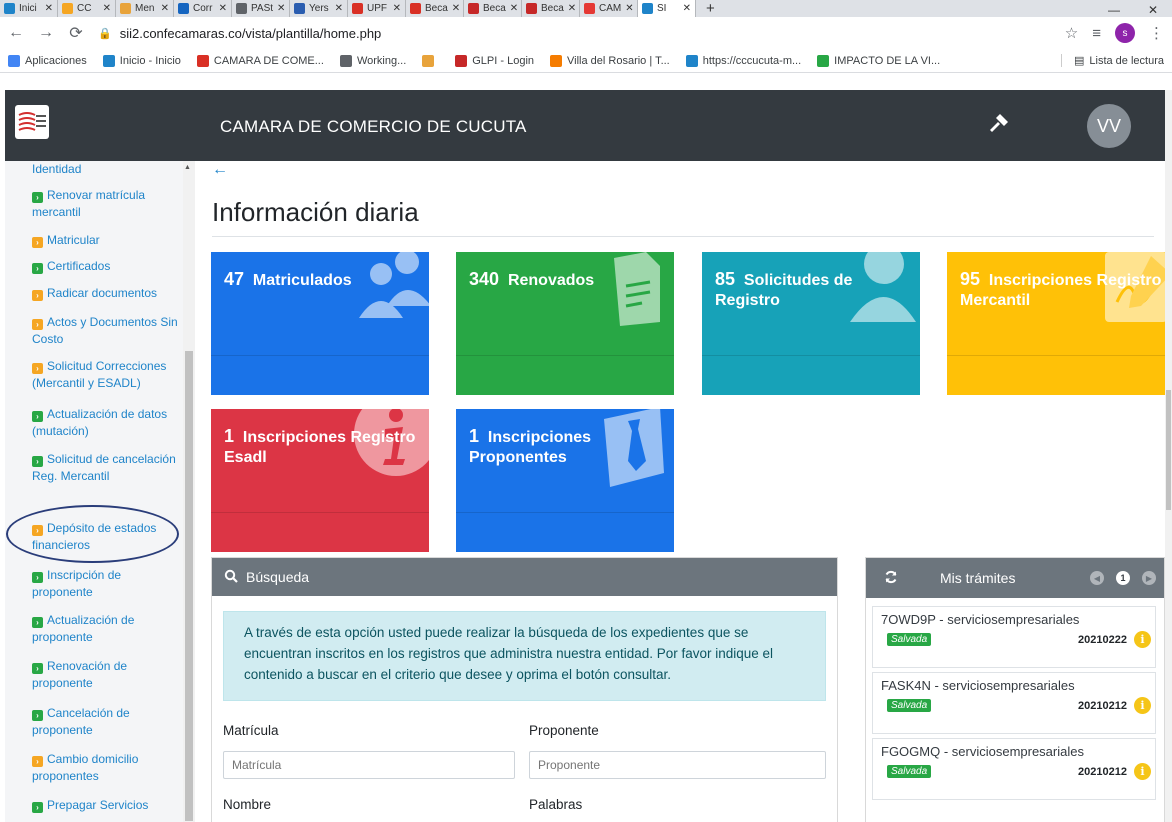  I want to click on stat-card: 85 Solicitudes de Registro, so click(811, 323).